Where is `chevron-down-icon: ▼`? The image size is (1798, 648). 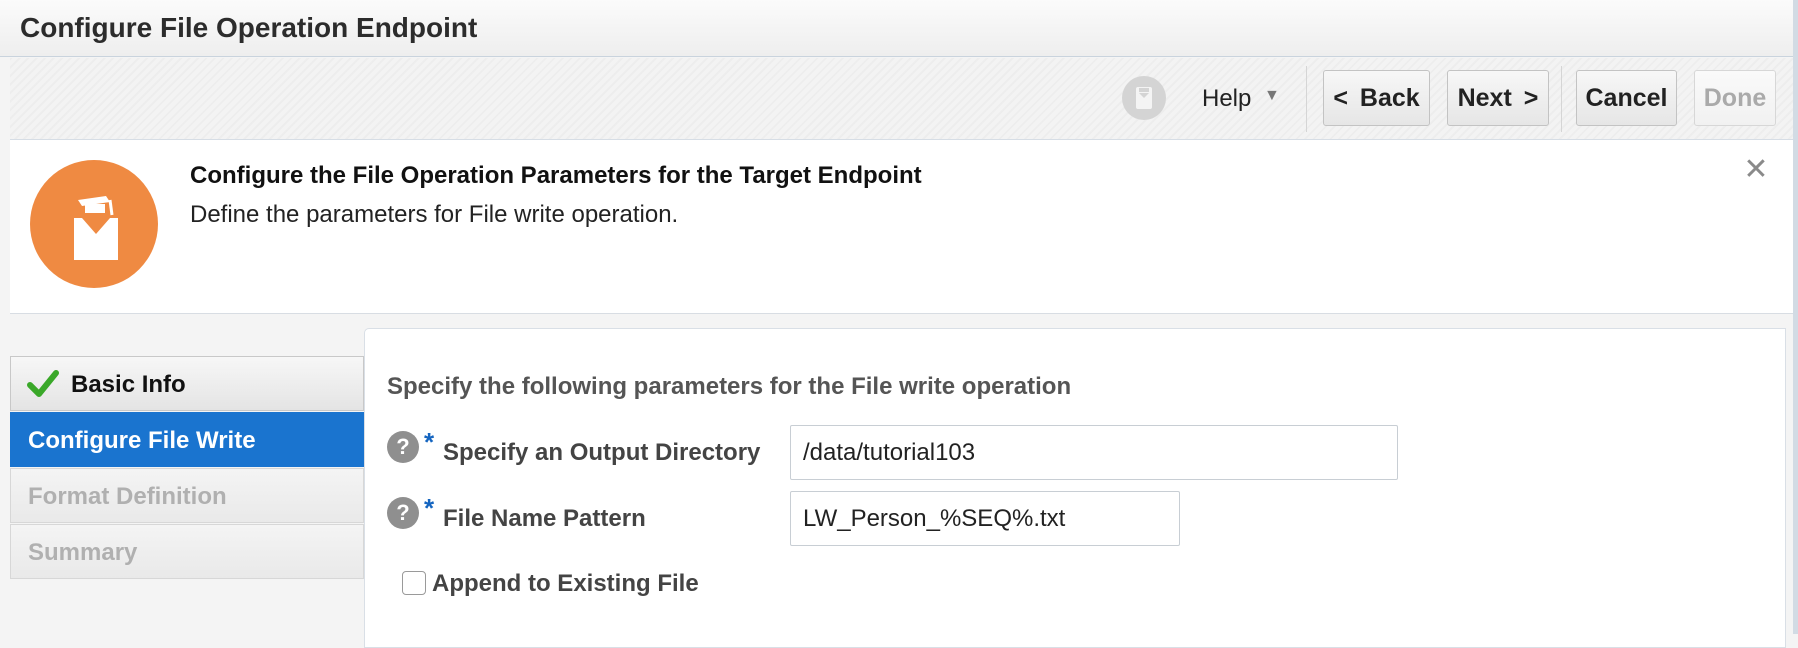
chevron-down-icon: ▼ is located at coordinates (1272, 96).